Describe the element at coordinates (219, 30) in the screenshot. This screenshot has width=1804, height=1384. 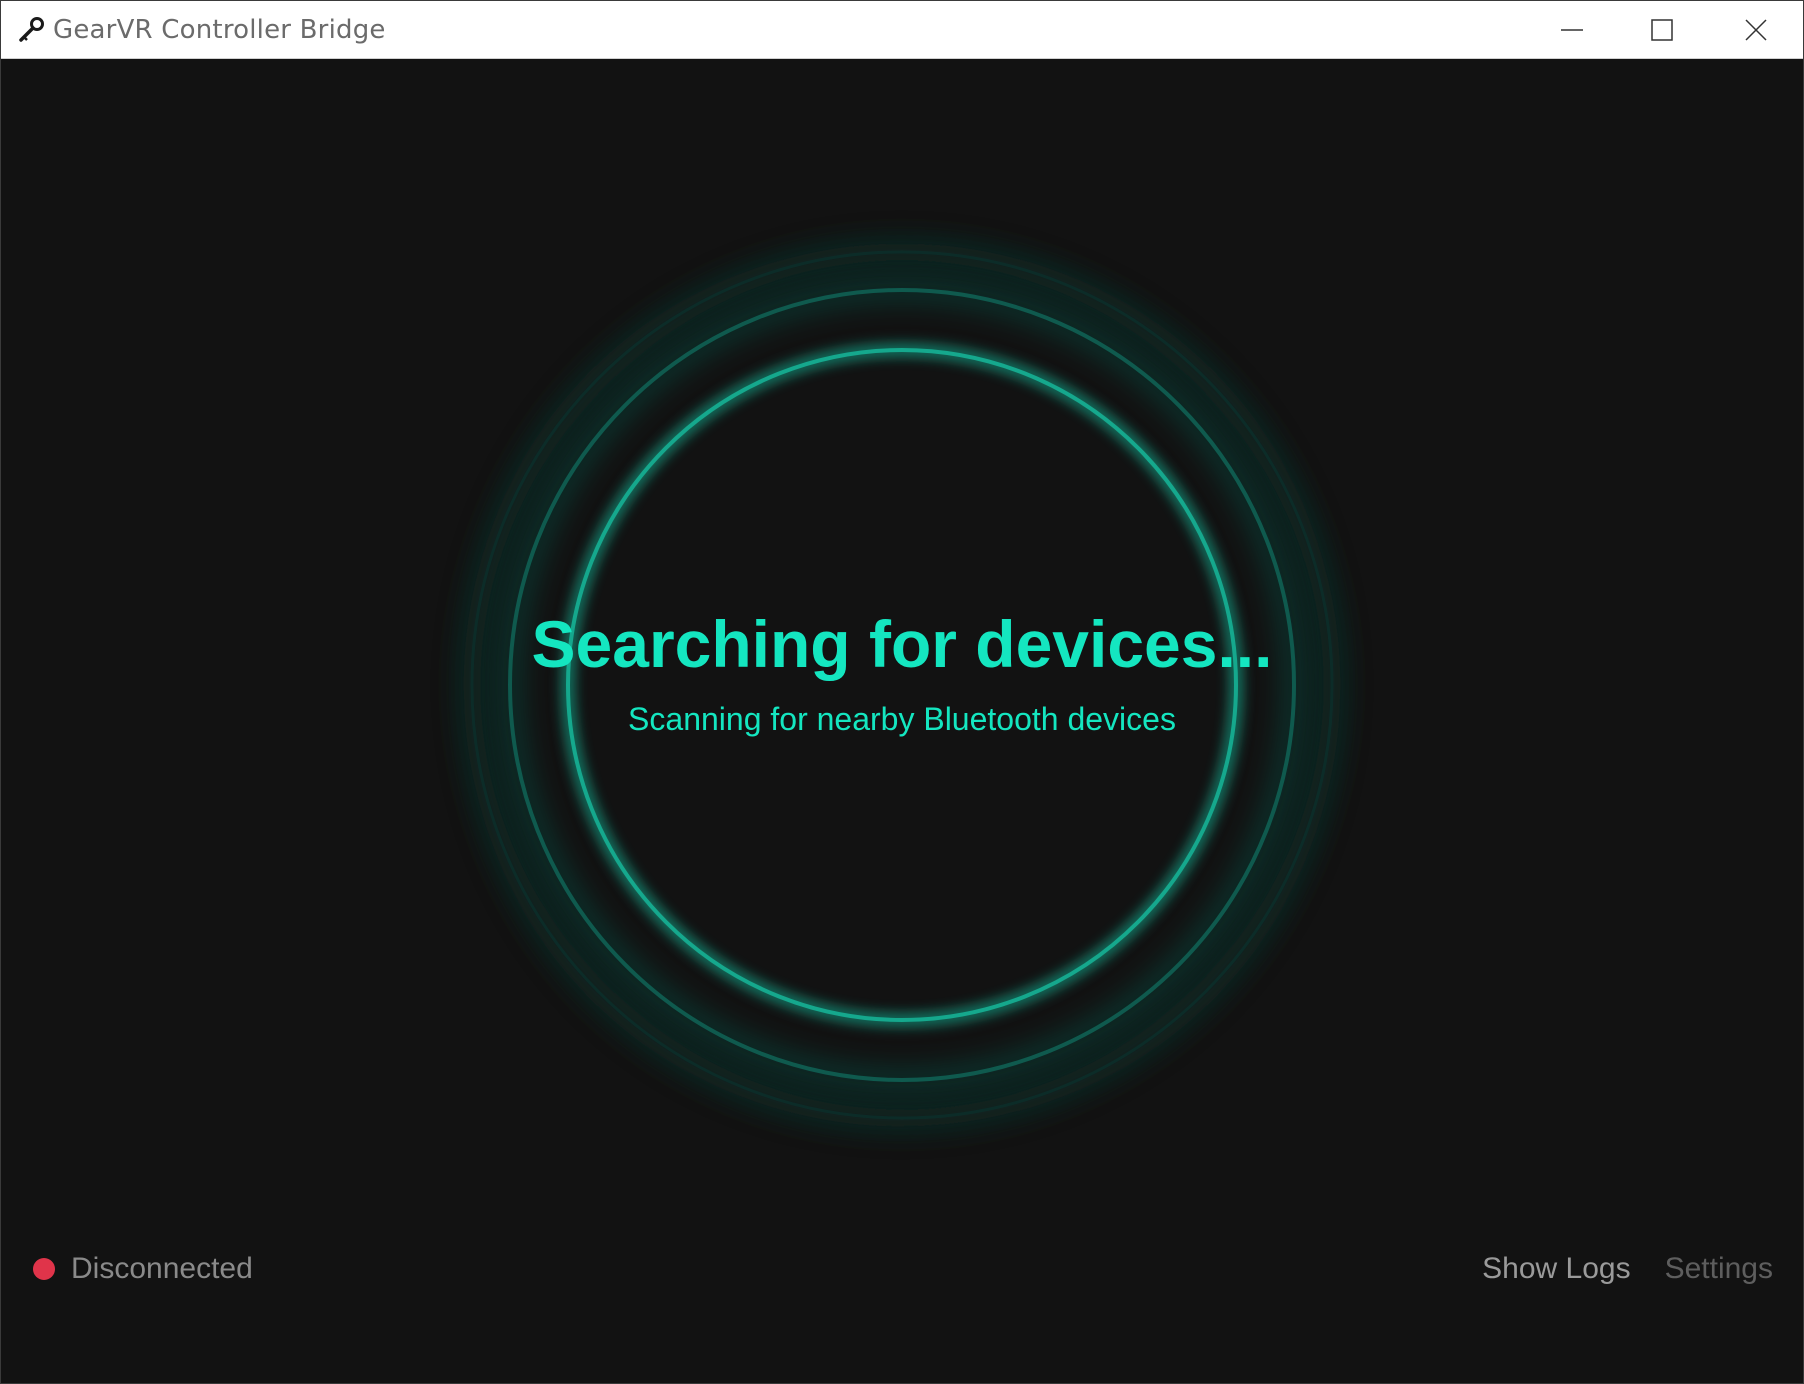
I see `window-title: GearVR Controller Bridge` at that location.